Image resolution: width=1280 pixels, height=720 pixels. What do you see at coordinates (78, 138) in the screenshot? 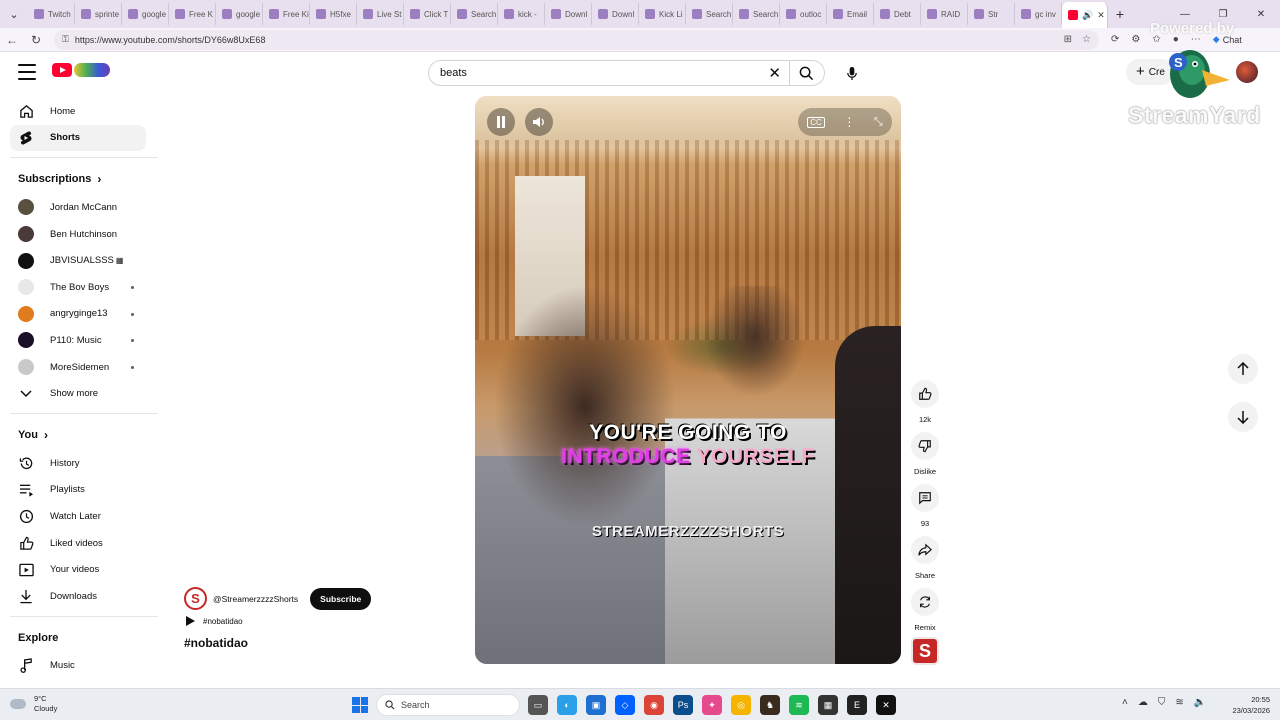
I see `sidebar-item-shorts: Shorts` at bounding box center [78, 138].